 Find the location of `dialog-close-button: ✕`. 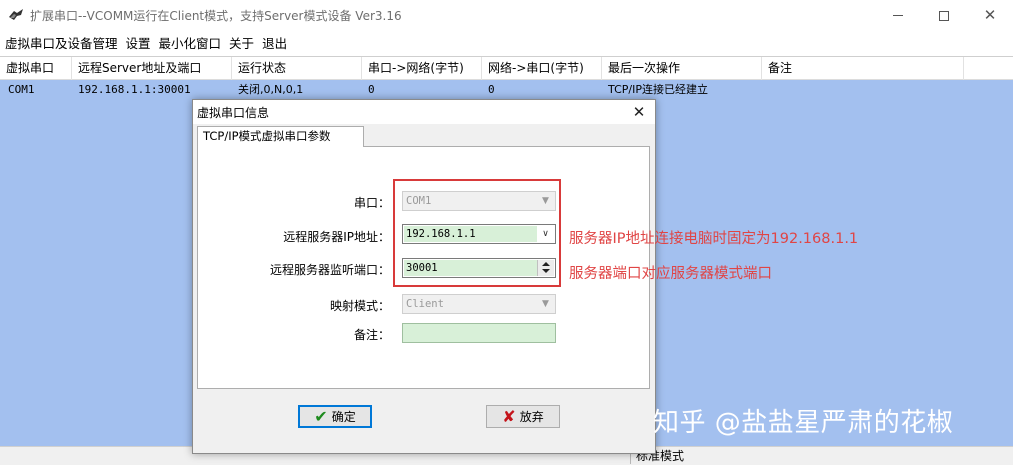

dialog-close-button: ✕ is located at coordinates (639, 112).